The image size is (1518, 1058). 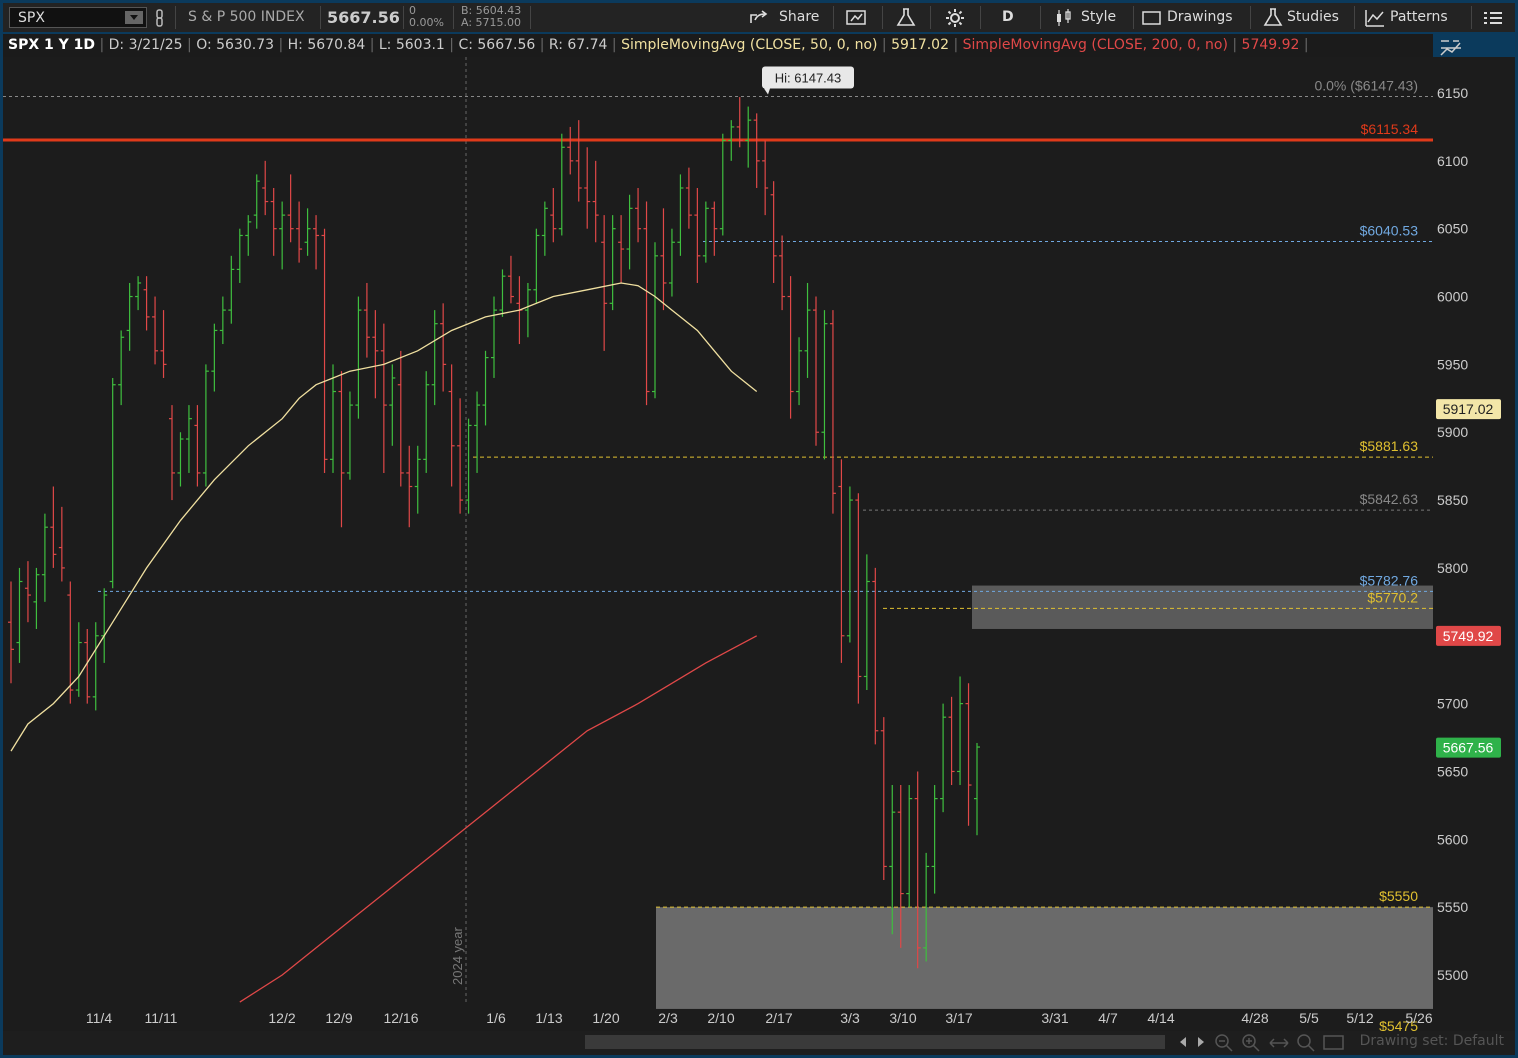 What do you see at coordinates (1452, 975) in the screenshot?
I see `y-tick-label: 5500` at bounding box center [1452, 975].